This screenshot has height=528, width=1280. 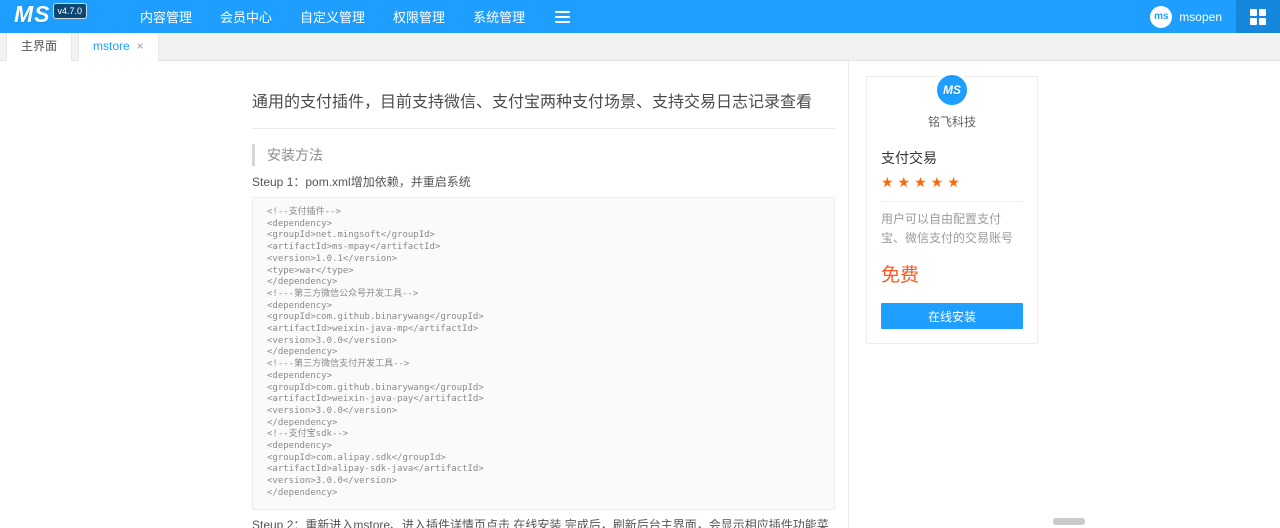 I want to click on plugin-name: 支付交易, so click(x=909, y=158).